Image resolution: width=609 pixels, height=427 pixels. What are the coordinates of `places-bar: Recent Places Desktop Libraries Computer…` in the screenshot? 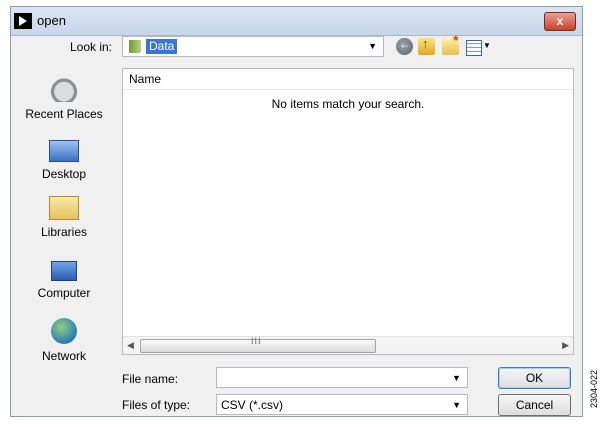 It's located at (64, 214).